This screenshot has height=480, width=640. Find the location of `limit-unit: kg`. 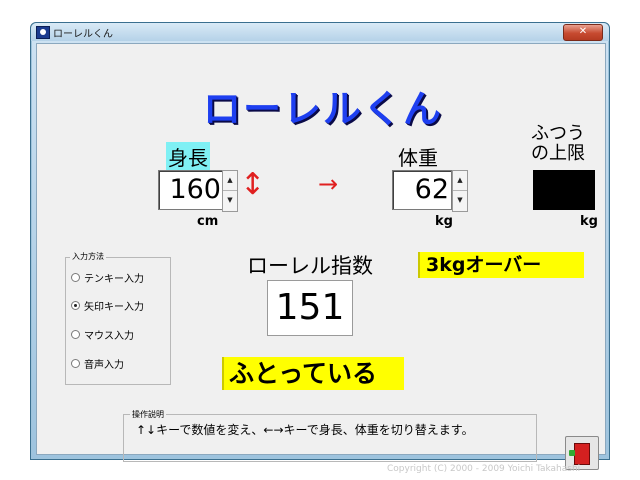

limit-unit: kg is located at coordinates (589, 221).